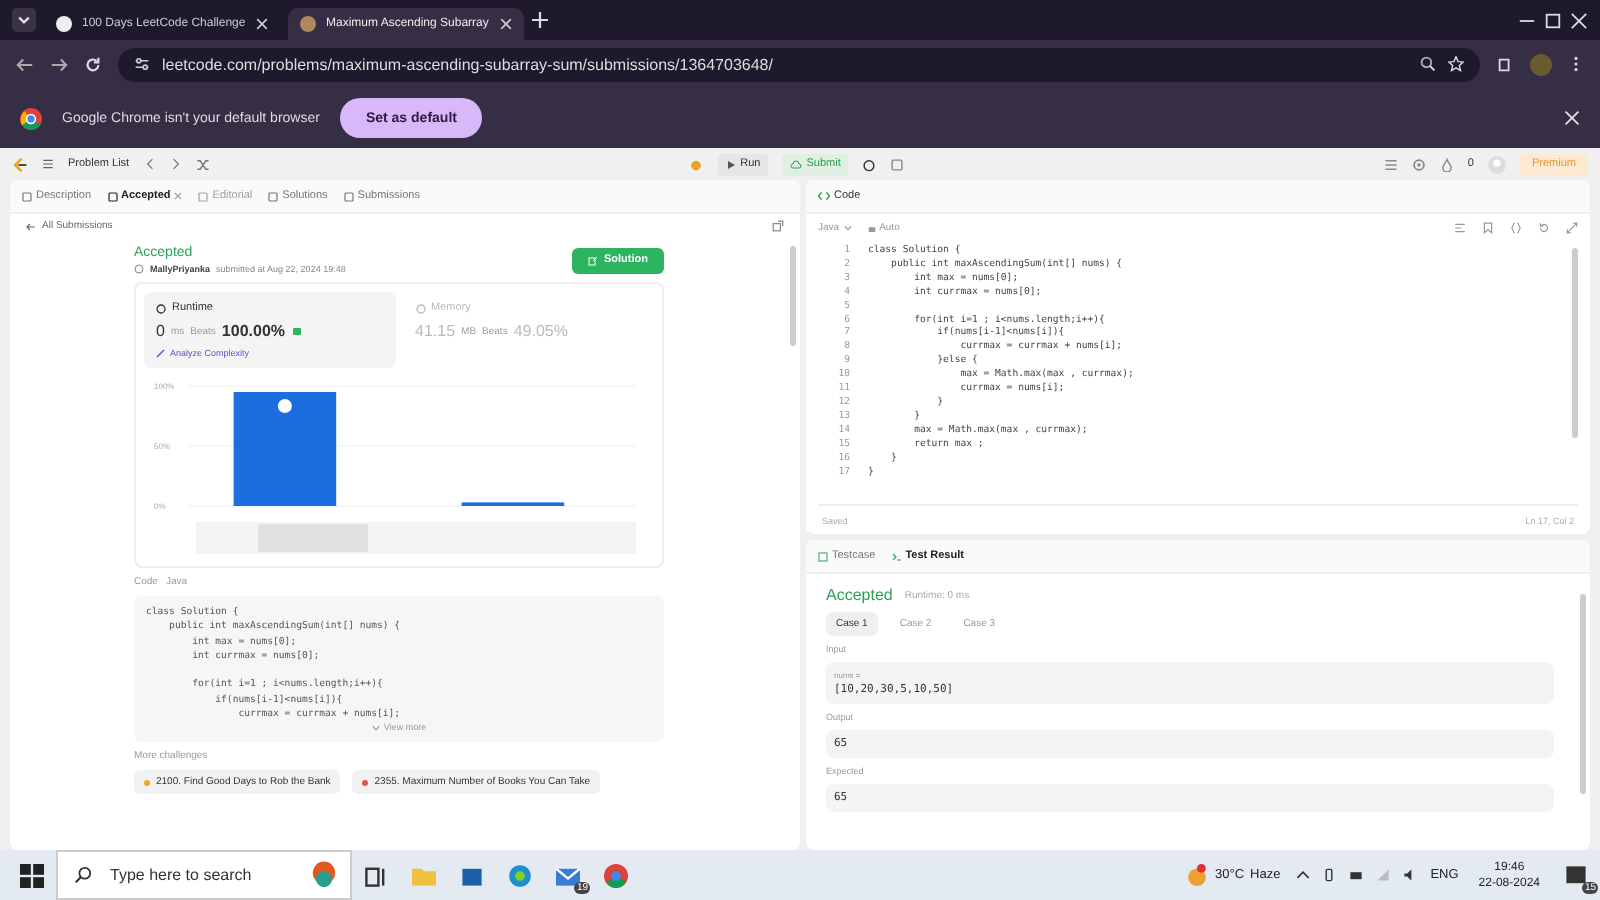 Image resolution: width=1600 pixels, height=900 pixels. Describe the element at coordinates (24, 20) in the screenshot. I see `tab-list-icon` at that location.